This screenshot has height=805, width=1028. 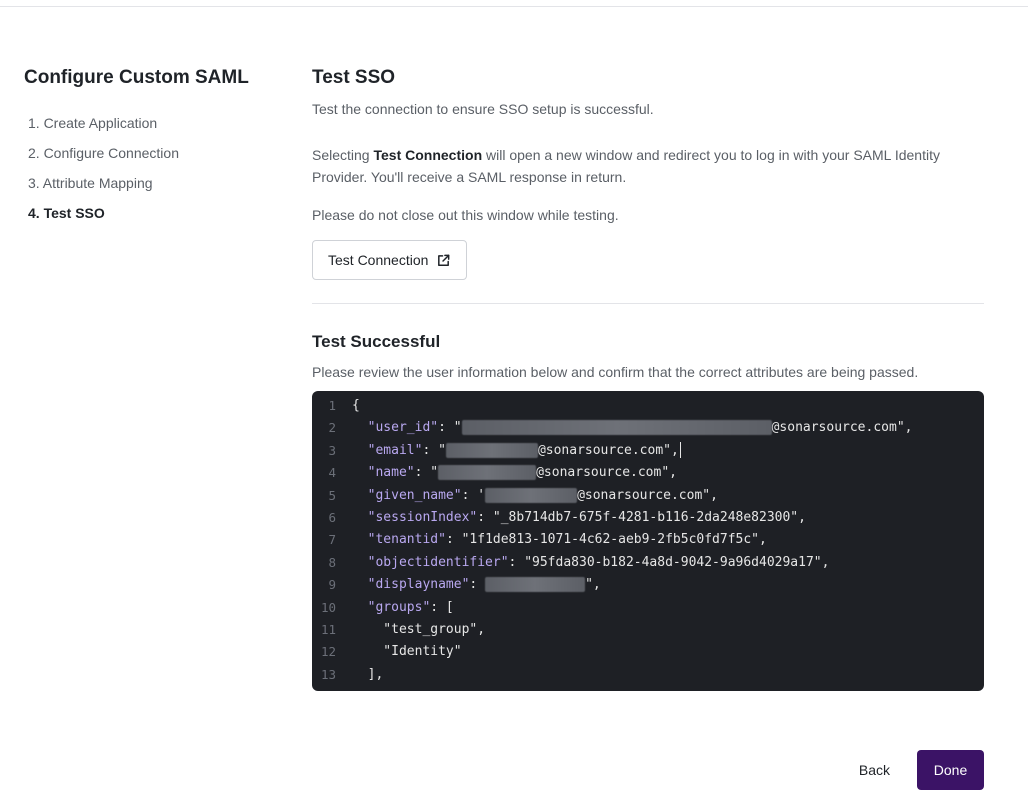 What do you see at coordinates (328, 652) in the screenshot?
I see `line-number: 12` at bounding box center [328, 652].